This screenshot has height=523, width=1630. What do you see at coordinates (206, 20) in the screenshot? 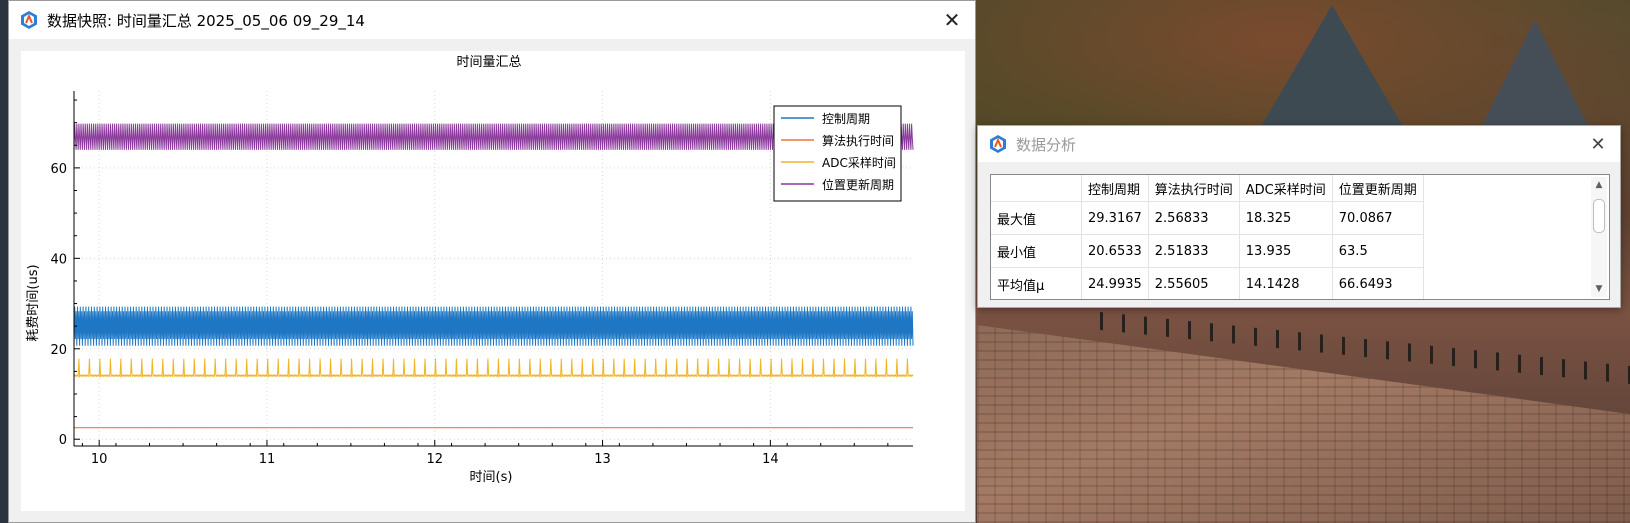
I see `window-title: 数据快照: 时间量汇总 2025_05_06 09_29_14` at bounding box center [206, 20].